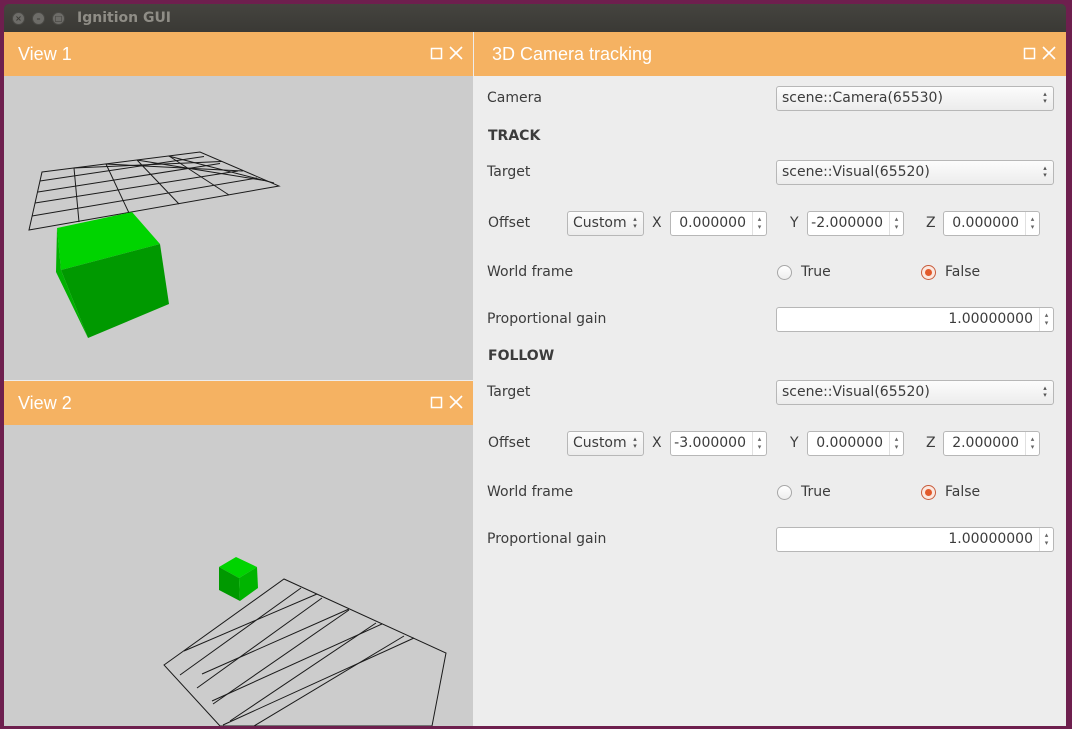 The height and width of the screenshot is (729, 1072). Describe the element at coordinates (931, 443) in the screenshot. I see `follow-z-label: Z` at that location.